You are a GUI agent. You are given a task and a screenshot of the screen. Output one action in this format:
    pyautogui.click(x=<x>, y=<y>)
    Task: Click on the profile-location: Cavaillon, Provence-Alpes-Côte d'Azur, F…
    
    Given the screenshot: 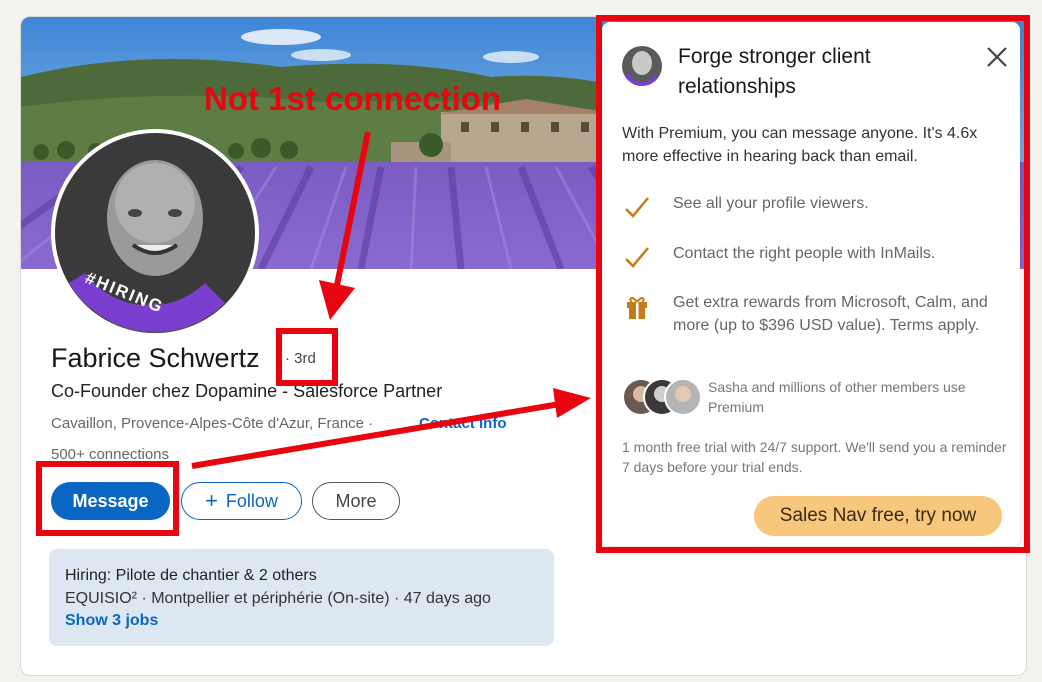 What is the action you would take?
    pyautogui.click(x=212, y=423)
    